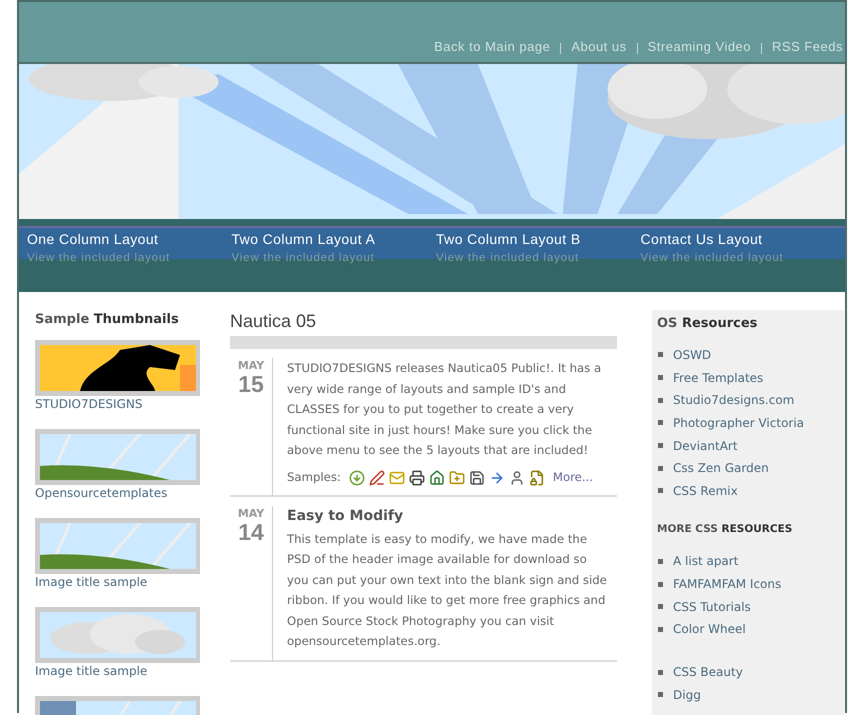 The width and height of the screenshot is (864, 715). Describe the element at coordinates (707, 324) in the screenshot. I see `section-heading: OS Resources` at that location.